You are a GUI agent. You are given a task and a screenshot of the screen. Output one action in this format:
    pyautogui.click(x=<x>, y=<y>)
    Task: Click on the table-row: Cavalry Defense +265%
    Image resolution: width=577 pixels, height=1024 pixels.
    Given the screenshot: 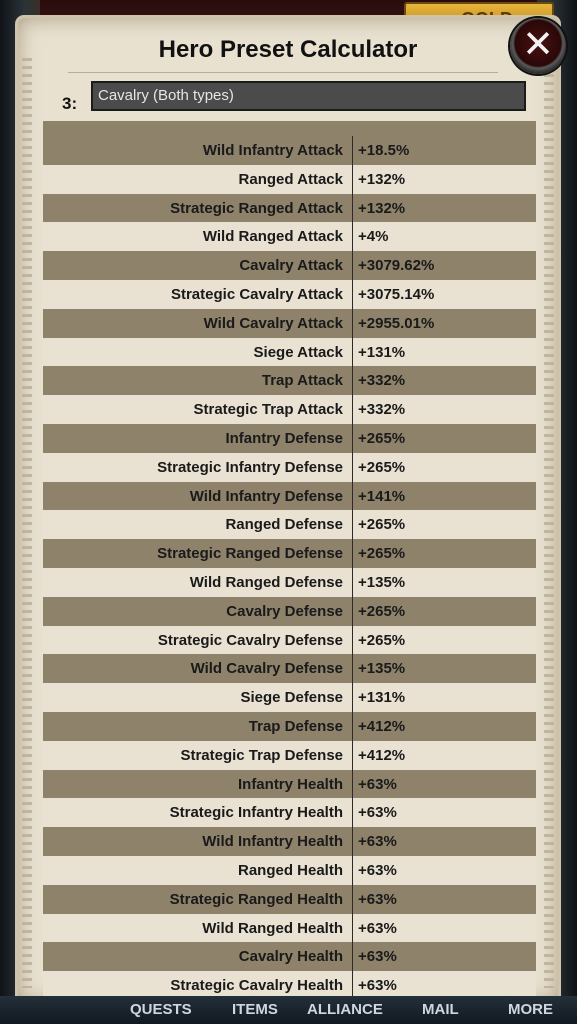 What is the action you would take?
    pyautogui.click(x=289, y=611)
    